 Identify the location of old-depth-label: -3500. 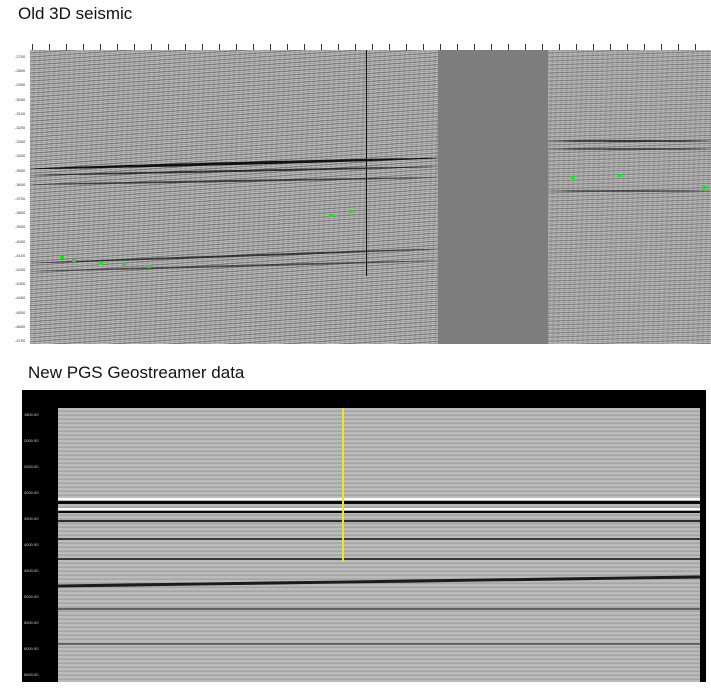
(20, 170).